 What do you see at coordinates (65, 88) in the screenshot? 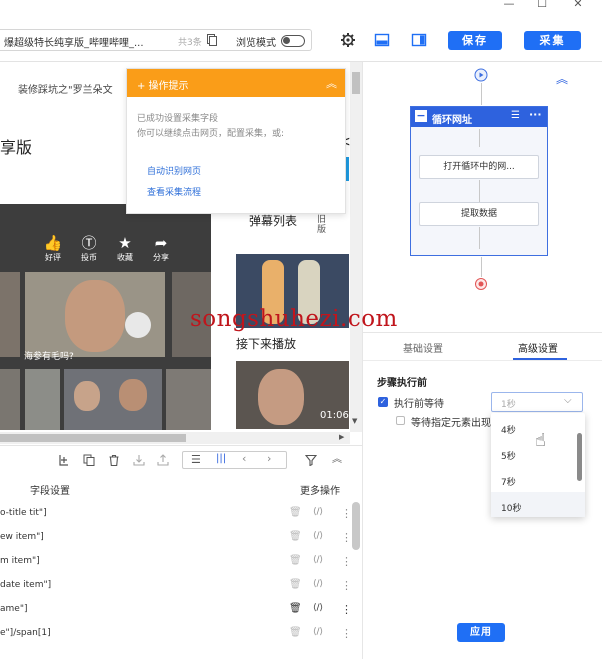
I see `video-headline: 装修踩坑之"罗兰朵文` at bounding box center [65, 88].